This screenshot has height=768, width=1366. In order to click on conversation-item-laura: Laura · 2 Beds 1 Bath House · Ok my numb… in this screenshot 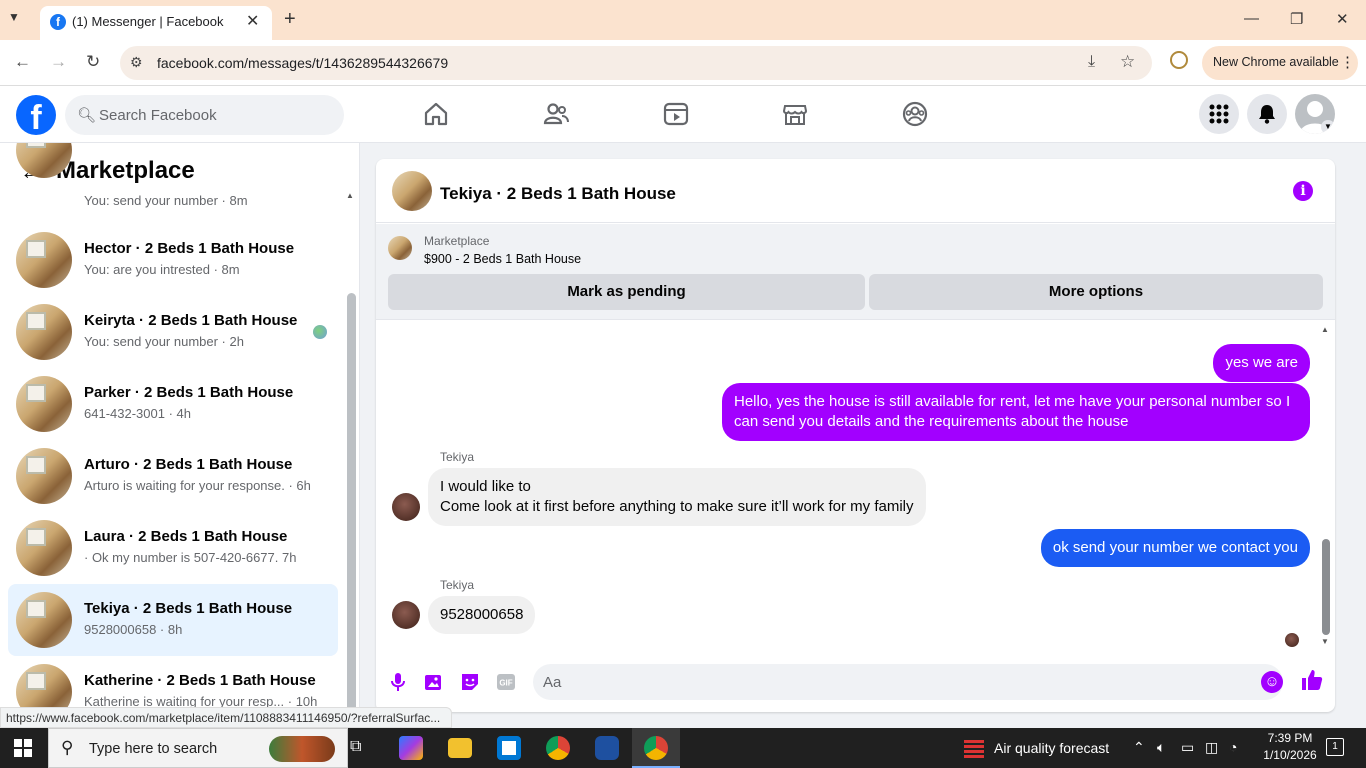, I will do `click(173, 548)`.